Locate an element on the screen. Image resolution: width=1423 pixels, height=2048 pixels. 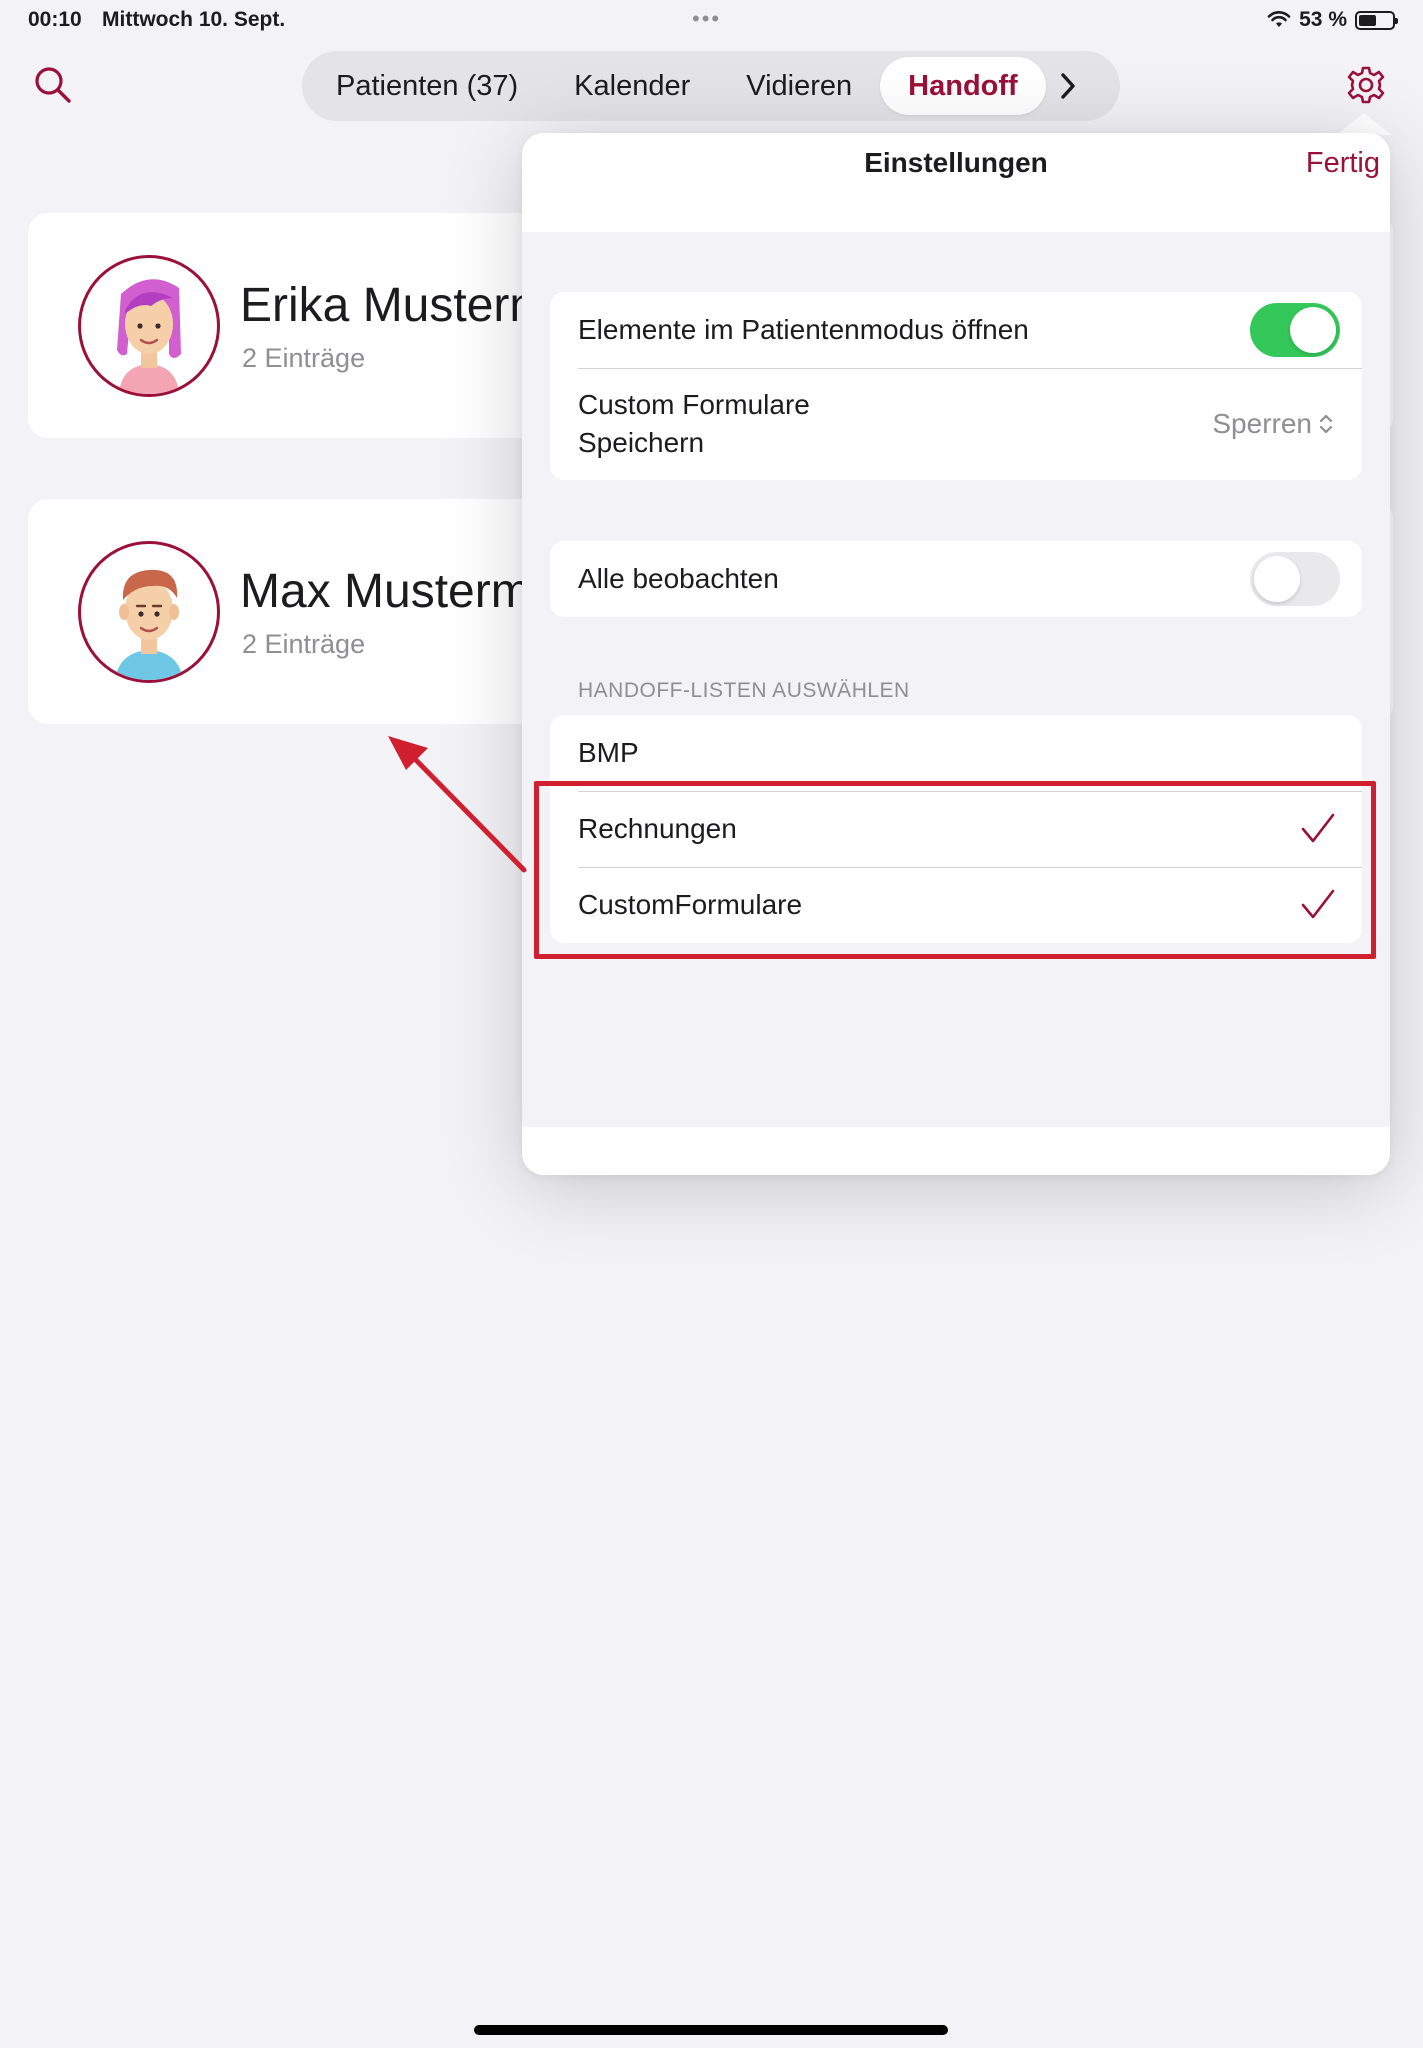
battery-icon is located at coordinates (1376, 20).